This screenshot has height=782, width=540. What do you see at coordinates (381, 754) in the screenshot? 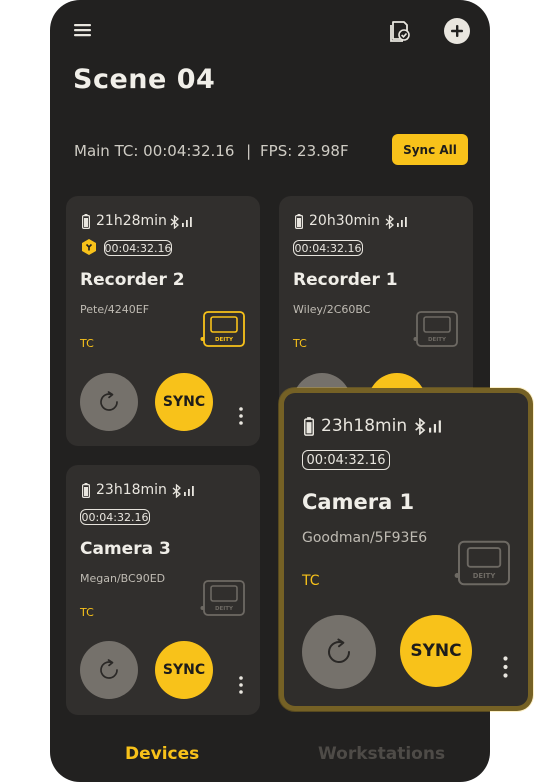
I see `tab-workstations: Workstations` at bounding box center [381, 754].